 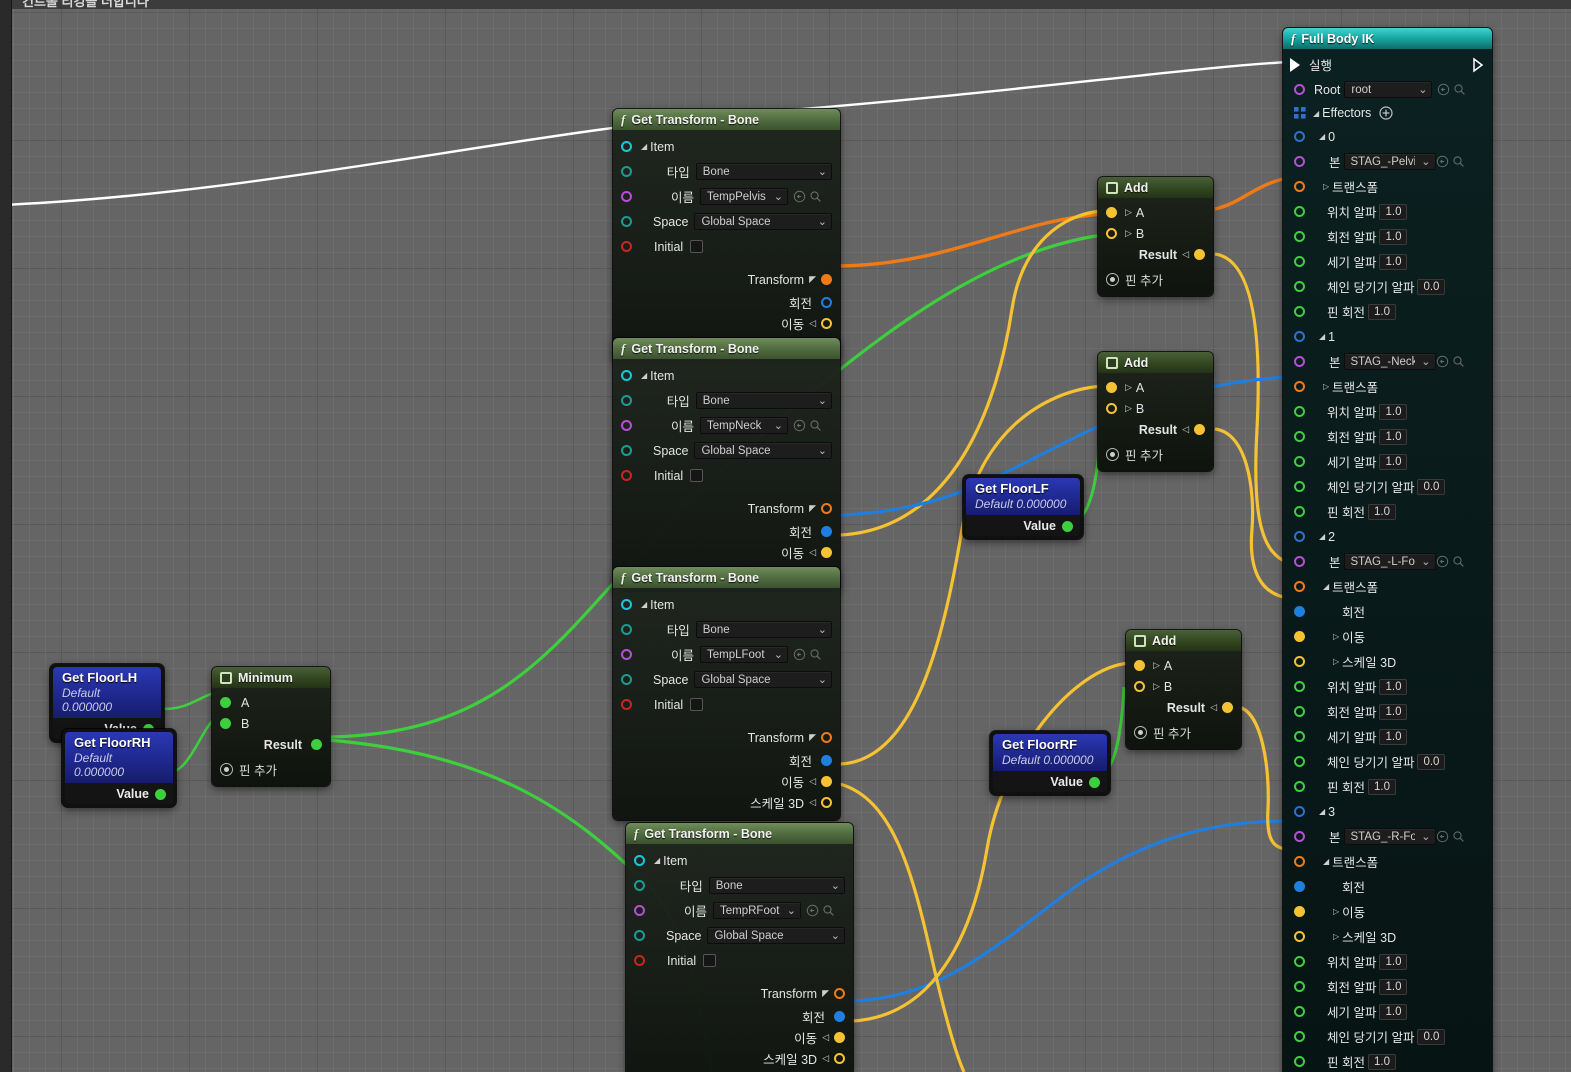 What do you see at coordinates (271, 744) in the screenshot?
I see `output-pin-result: Result` at bounding box center [271, 744].